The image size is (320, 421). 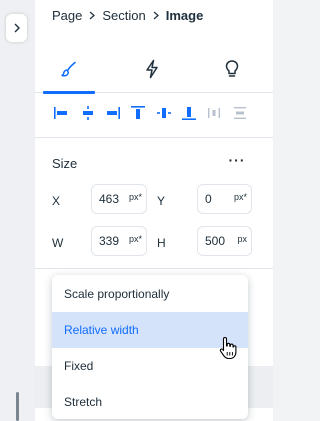 What do you see at coordinates (150, 294) in the screenshot?
I see `option-scale-proportionally: Scale proportionally` at bounding box center [150, 294].